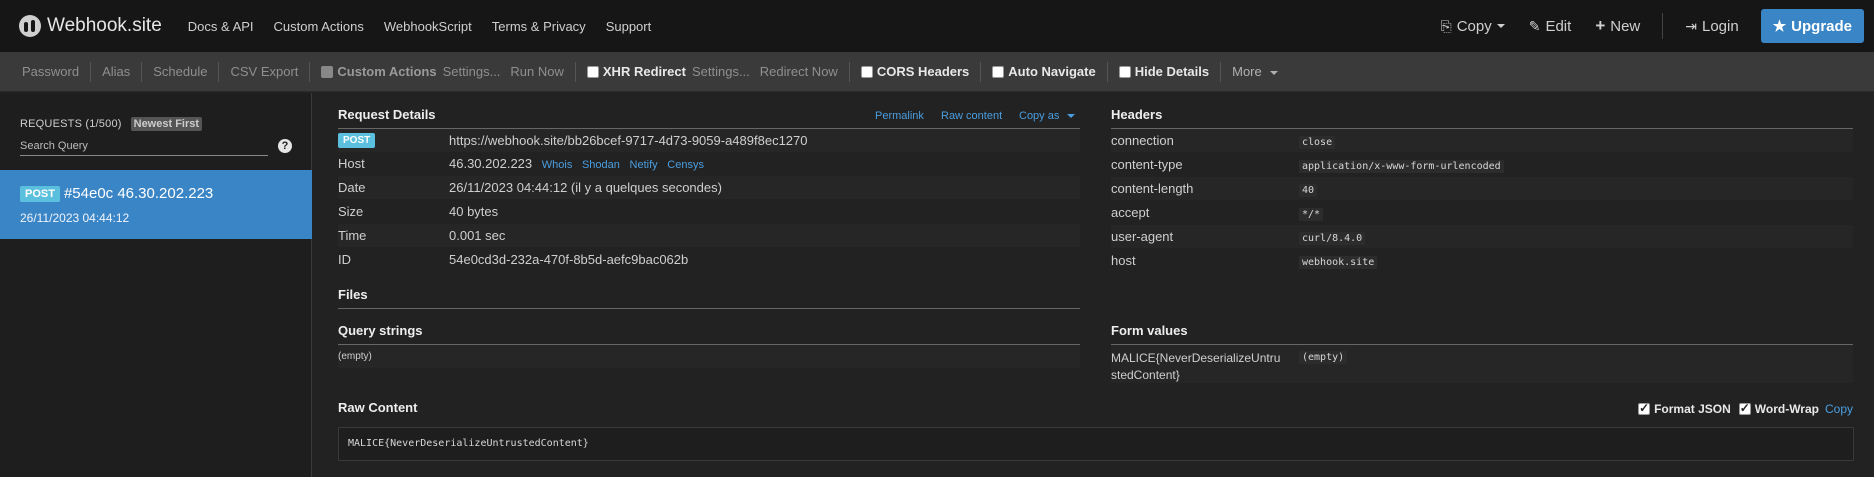 The width and height of the screenshot is (1874, 477). I want to click on censys-link: Censys, so click(685, 165).